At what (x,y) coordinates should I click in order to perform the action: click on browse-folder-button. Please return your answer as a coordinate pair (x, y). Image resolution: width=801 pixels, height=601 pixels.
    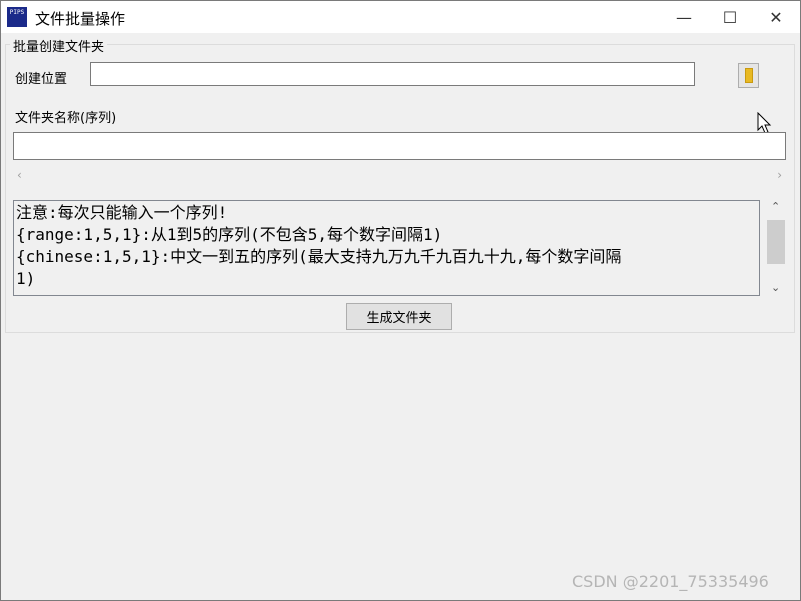
    Looking at the image, I should click on (748, 75).